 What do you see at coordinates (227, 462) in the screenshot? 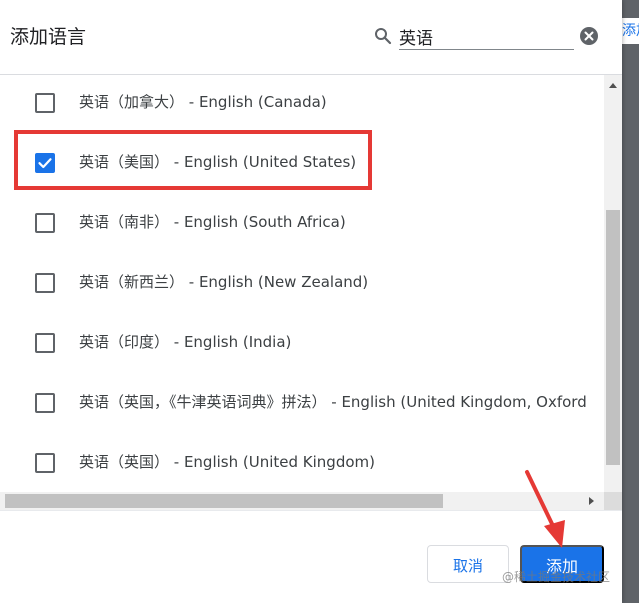
I see `language-label: 英语（英国） - English (United Kingdom)` at bounding box center [227, 462].